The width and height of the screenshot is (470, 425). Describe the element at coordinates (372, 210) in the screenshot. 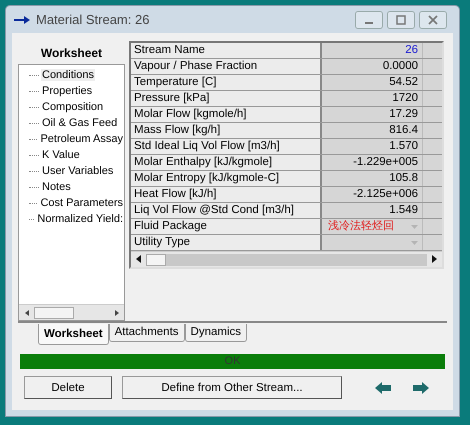

I see `property-value: 1.549` at that location.